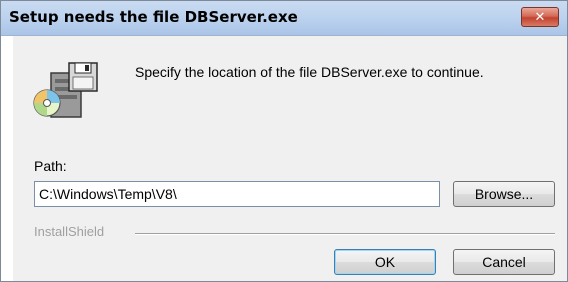  I want to click on close-icon: ✕, so click(540, 17).